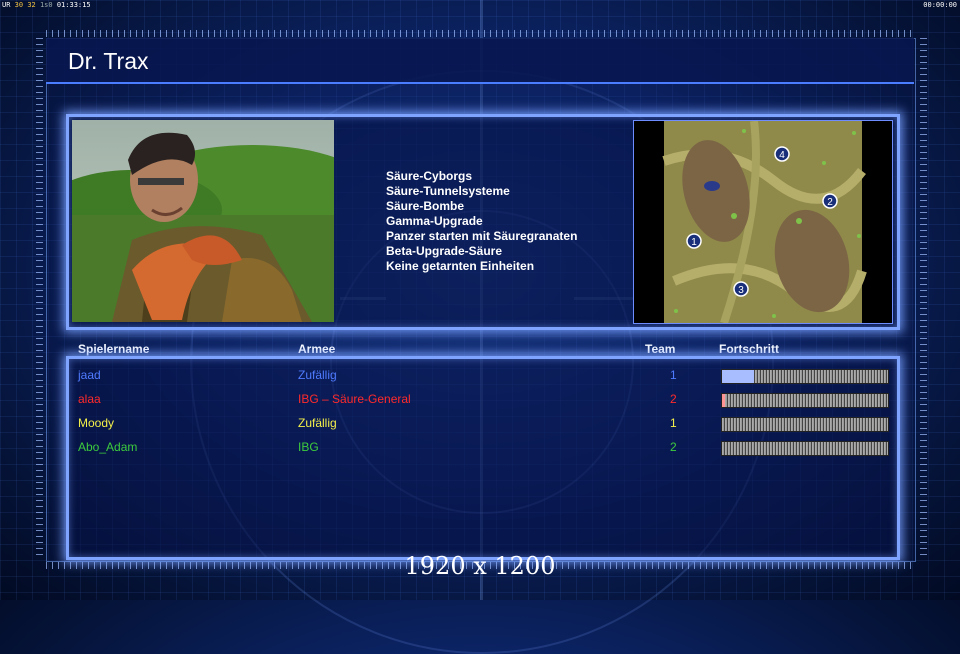 Image resolution: width=960 pixels, height=654 pixels. Describe the element at coordinates (31, 5) in the screenshot. I see `topbar-count-b: 32` at that location.